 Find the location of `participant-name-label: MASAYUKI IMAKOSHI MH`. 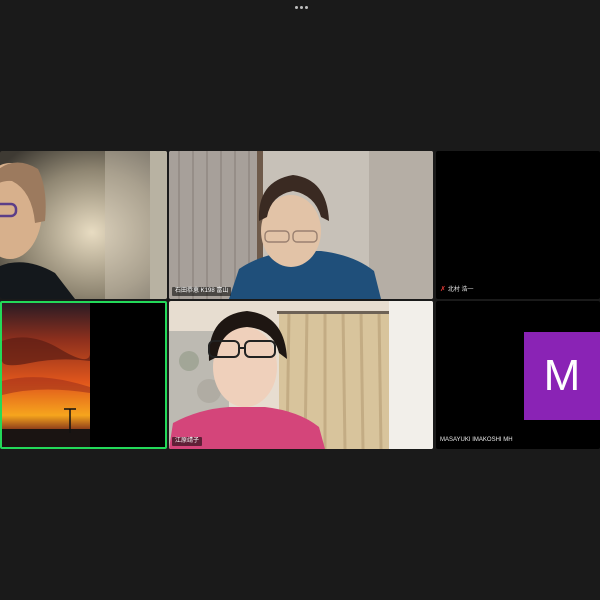

participant-name-label: MASAYUKI IMAKOSHI MH is located at coordinates (476, 440).